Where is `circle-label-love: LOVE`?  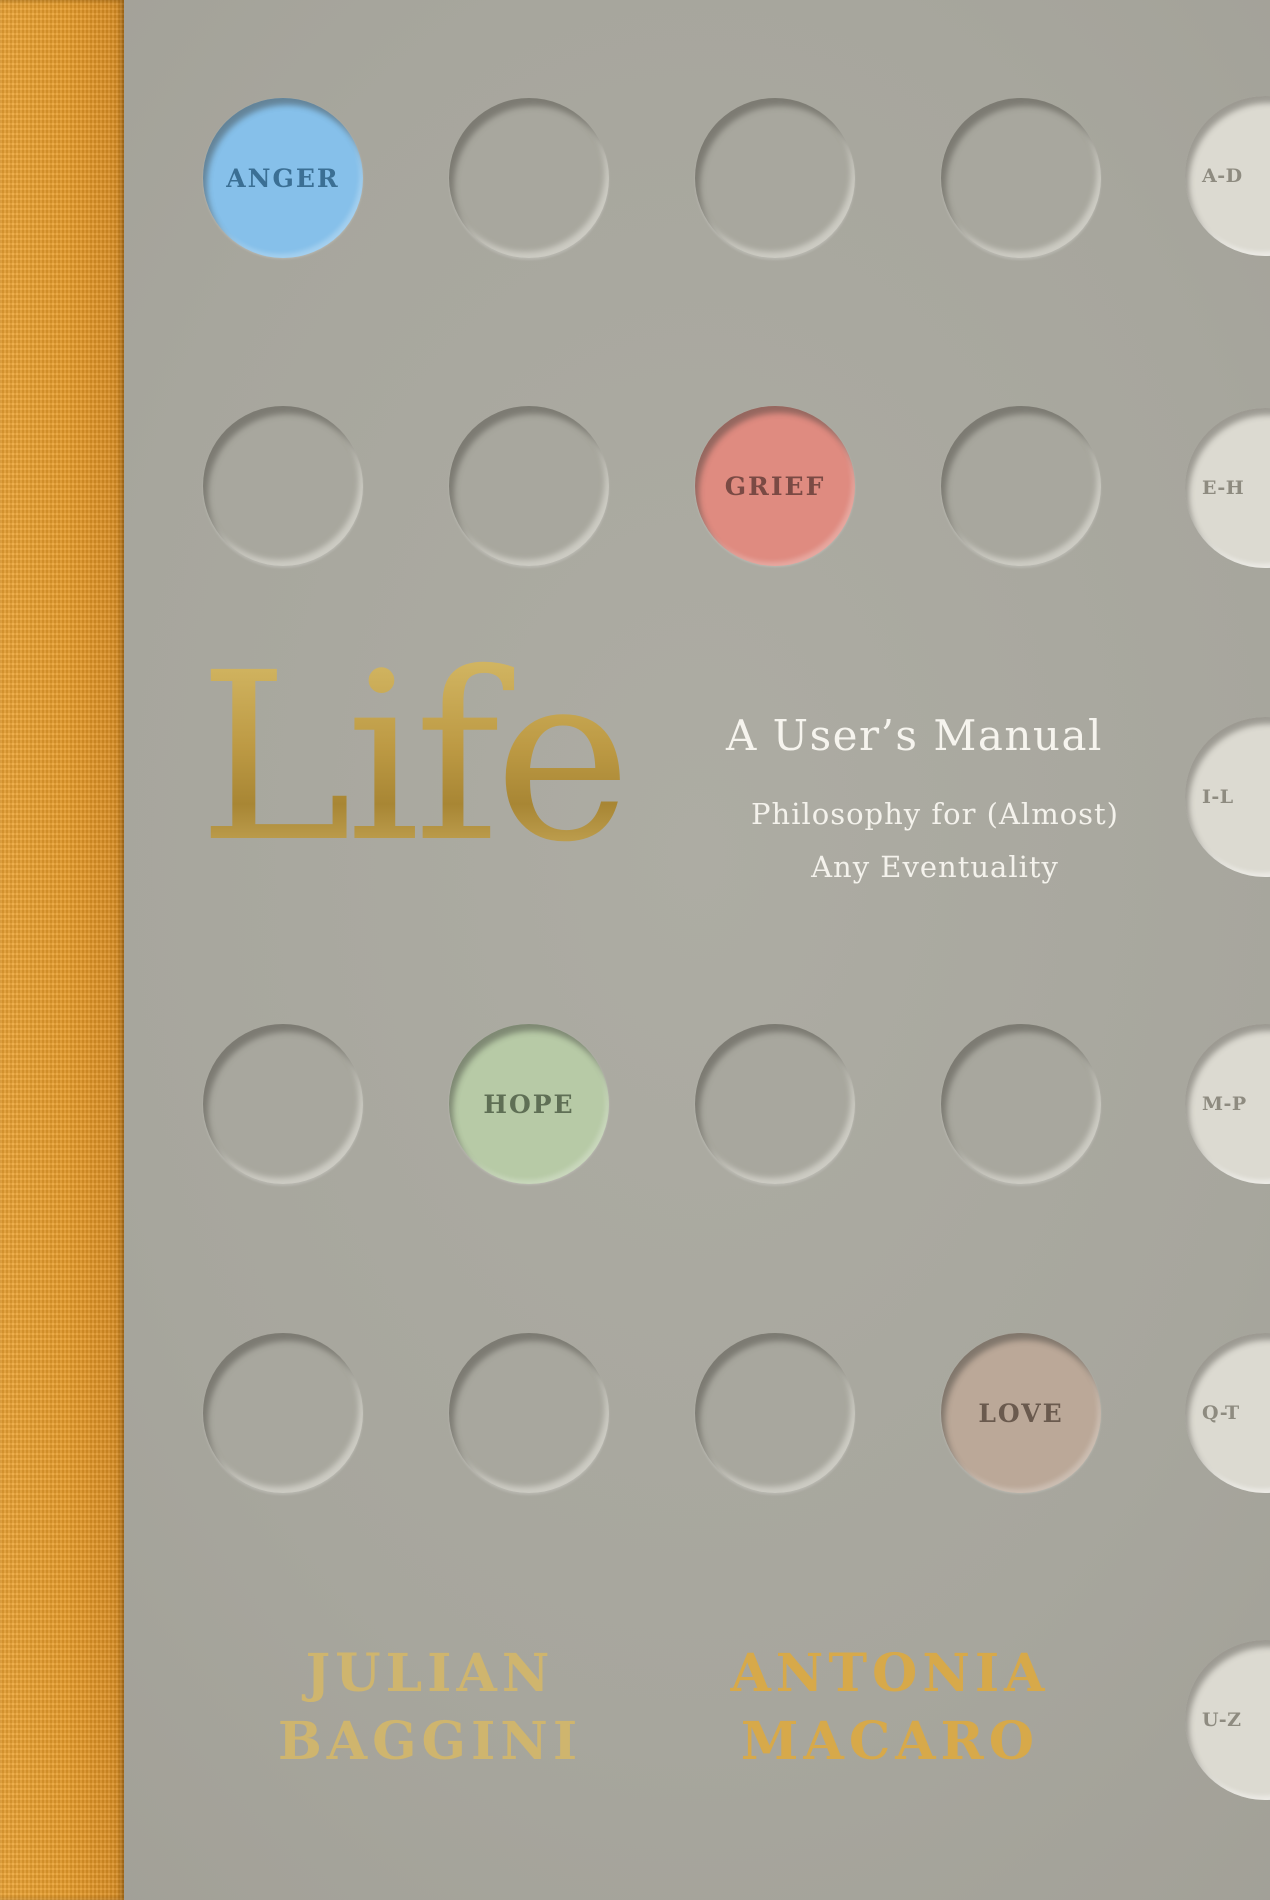 circle-label-love: LOVE is located at coordinates (1021, 1413).